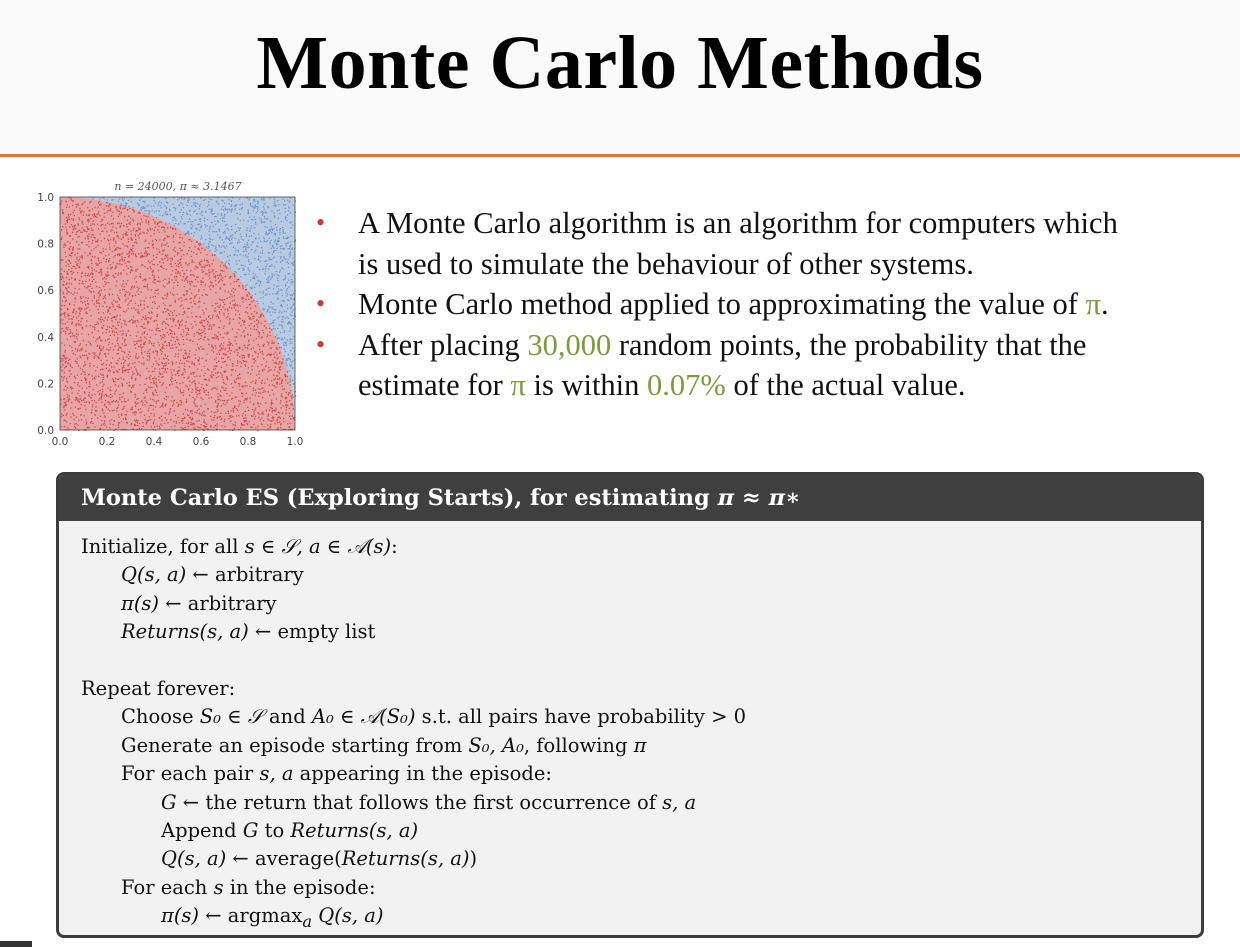 The width and height of the screenshot is (1240, 947). Describe the element at coordinates (284, 859) in the screenshot. I see `q-update-text: ← average(` at that location.